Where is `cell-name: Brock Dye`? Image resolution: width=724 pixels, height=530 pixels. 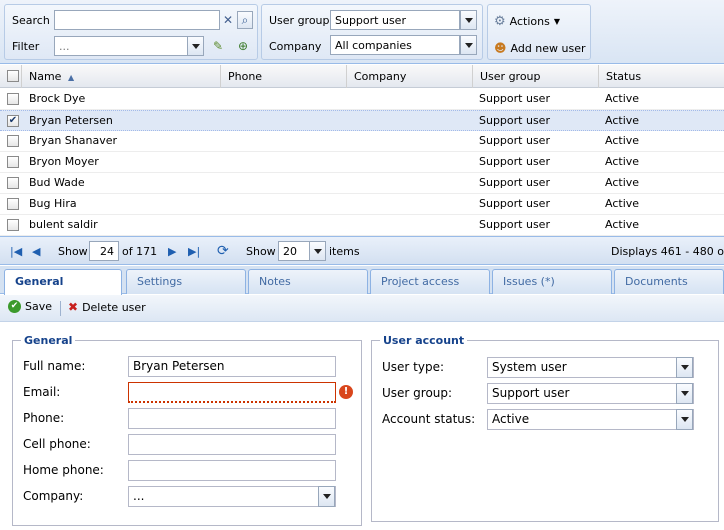
cell-name: Brock Dye is located at coordinates (57, 98).